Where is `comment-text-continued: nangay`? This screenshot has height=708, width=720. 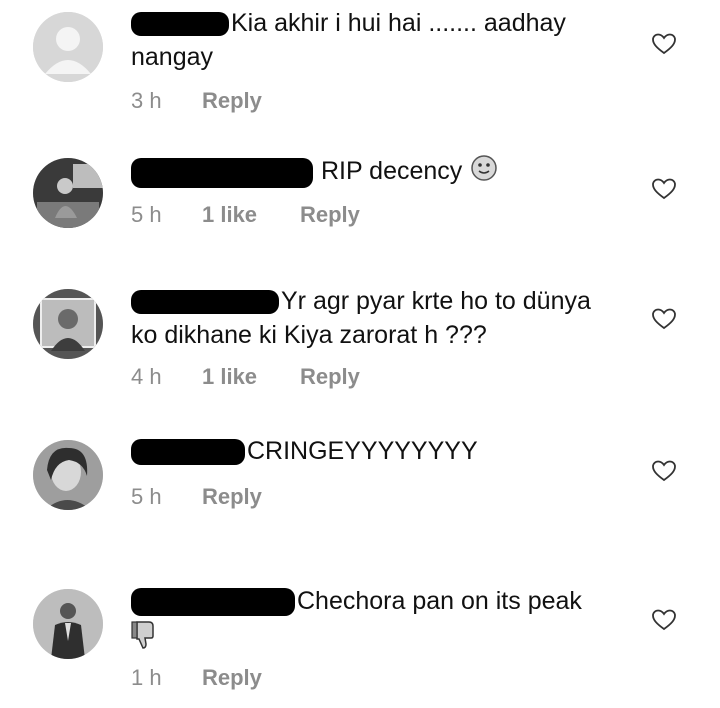 comment-text-continued: nangay is located at coordinates (172, 57).